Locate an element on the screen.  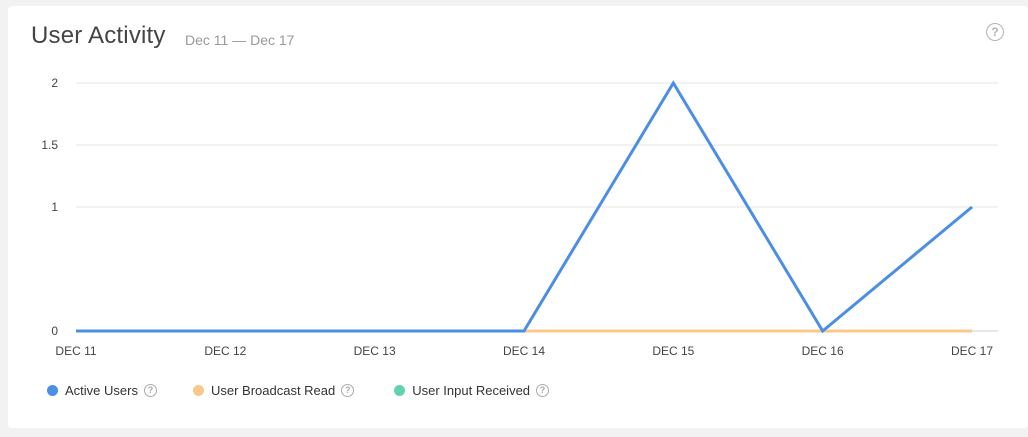
x-tick-label: DEC 12 is located at coordinates (225, 351).